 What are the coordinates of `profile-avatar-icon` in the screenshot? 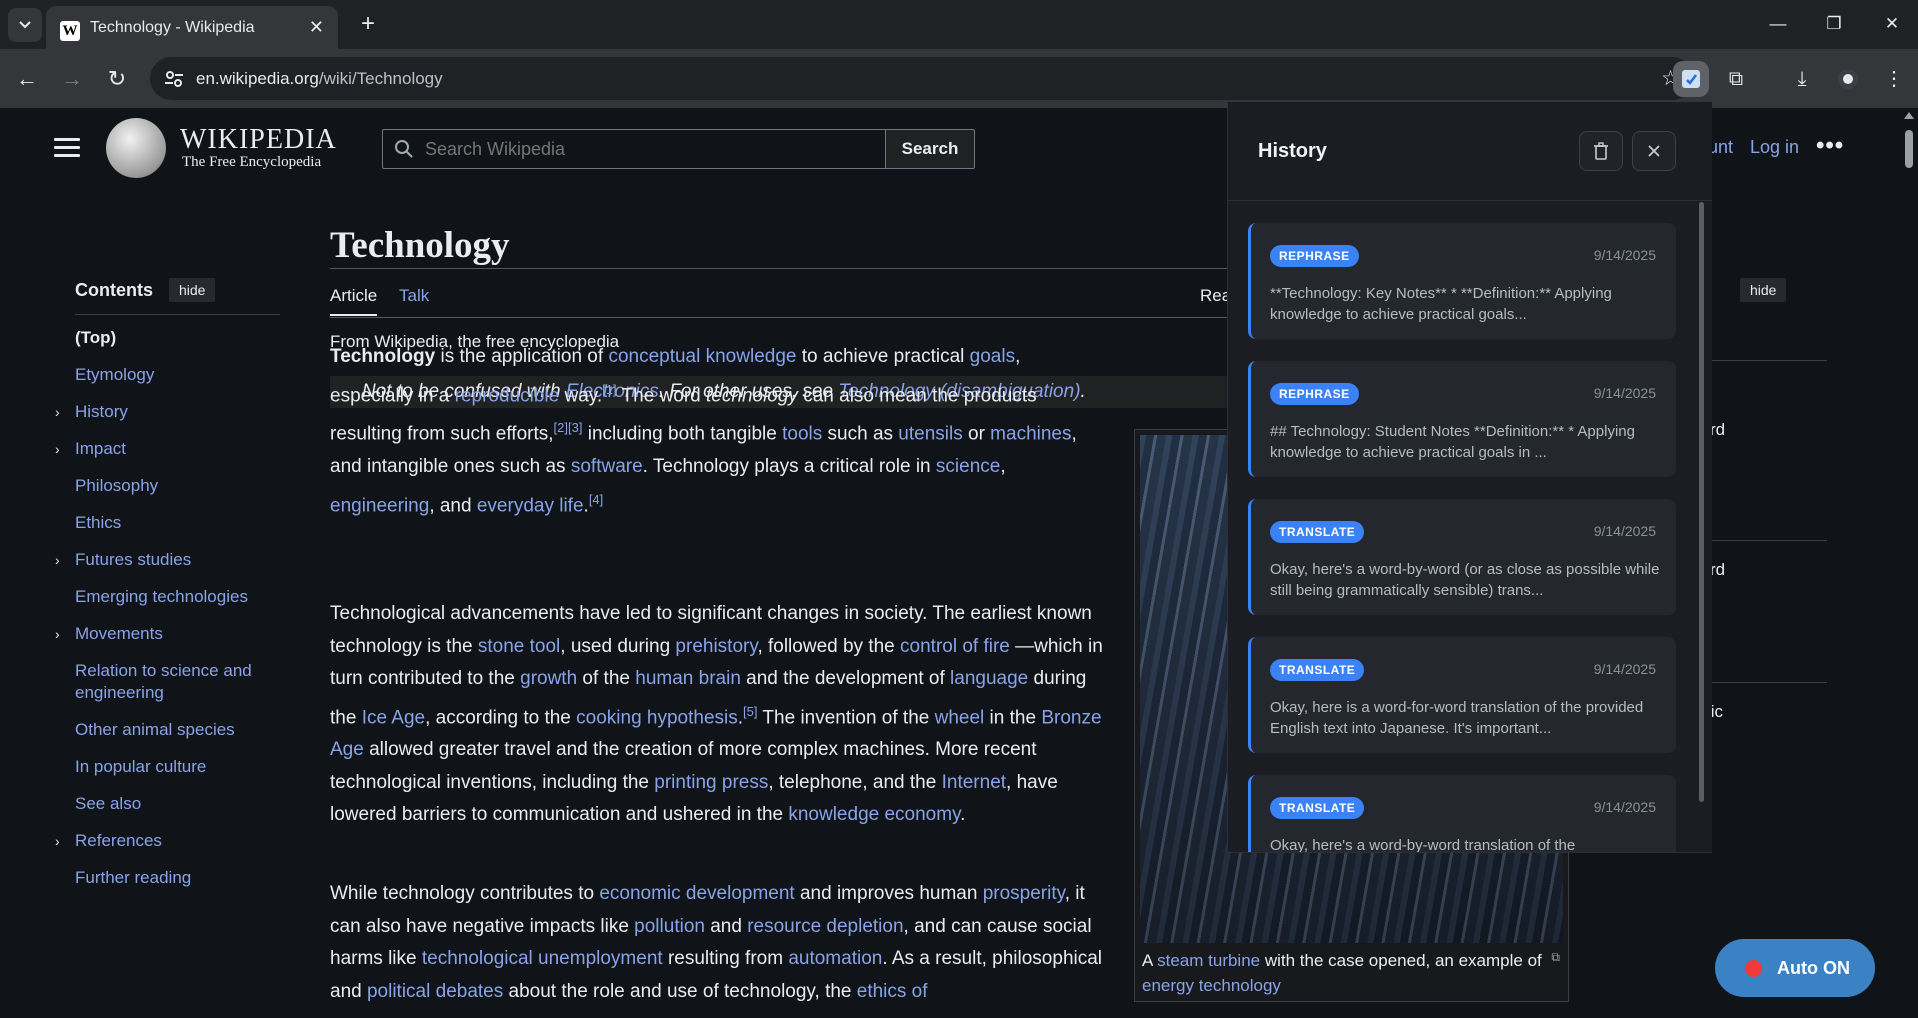 It's located at (1848, 79).